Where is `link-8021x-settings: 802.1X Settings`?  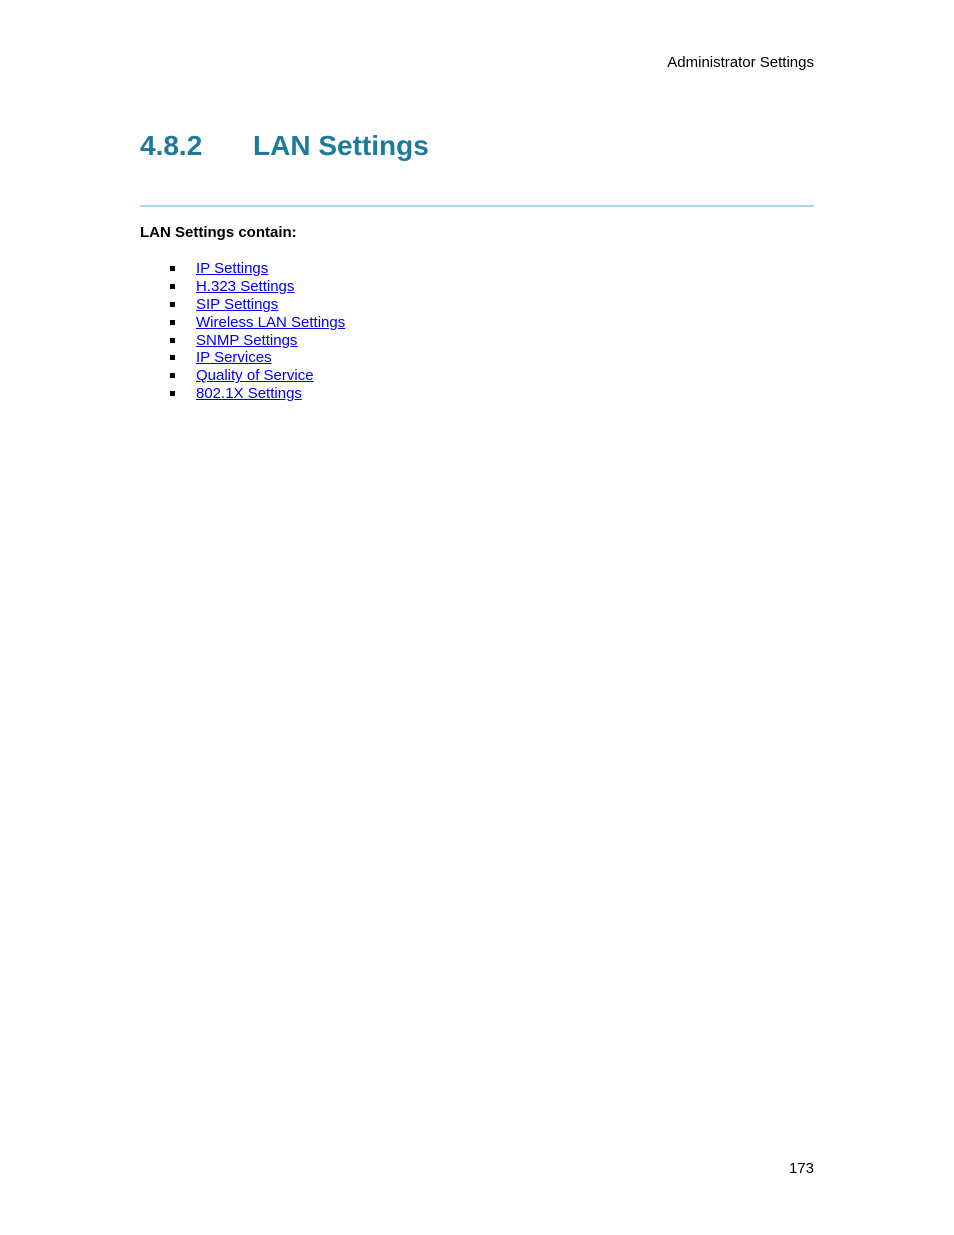 link-8021x-settings: 802.1X Settings is located at coordinates (249, 393).